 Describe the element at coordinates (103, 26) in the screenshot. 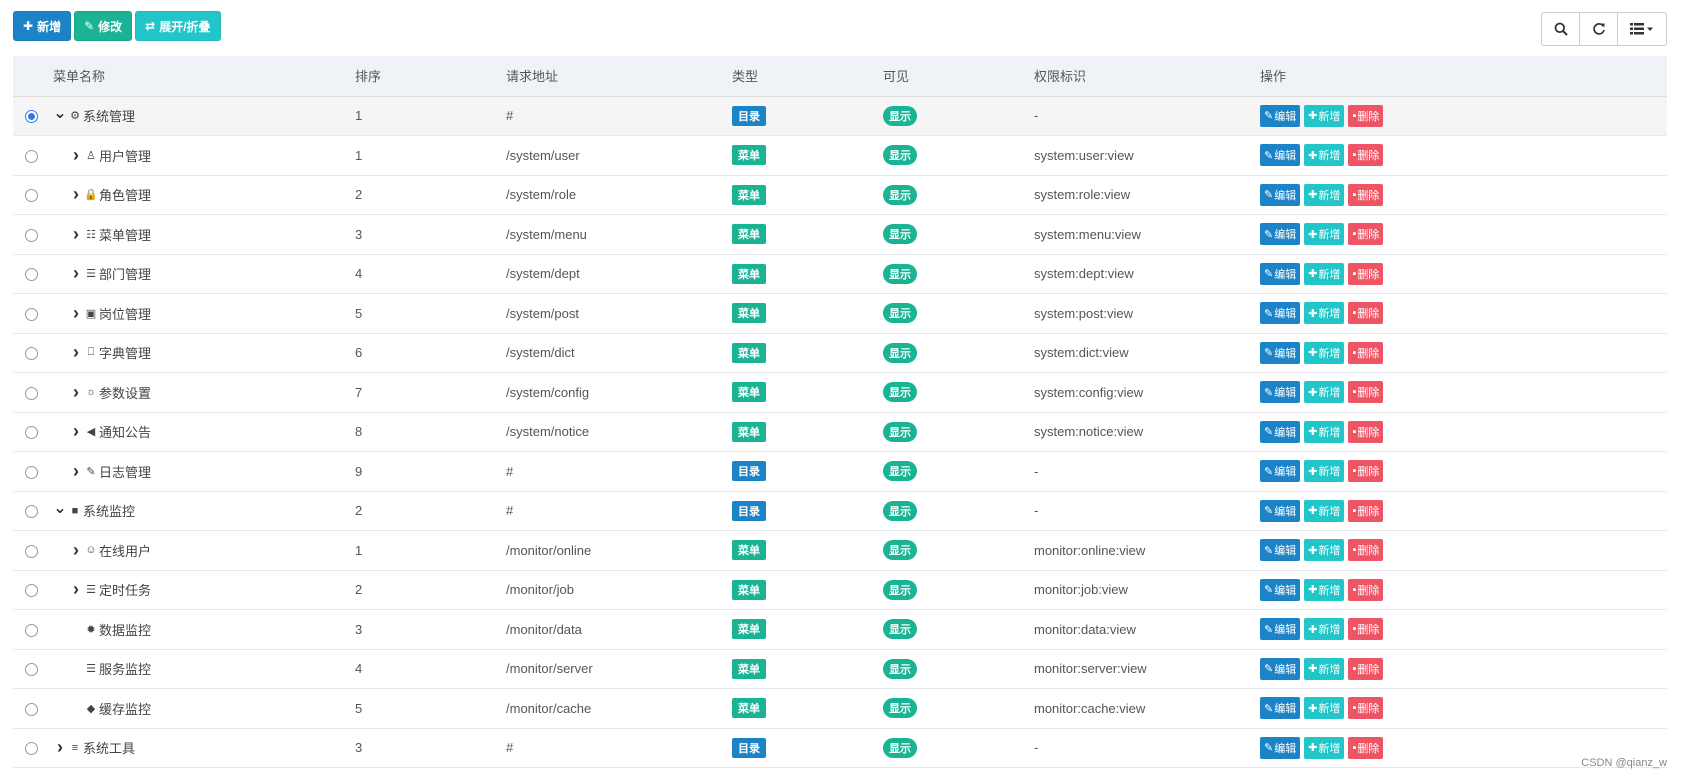

I see `edit-button: ✎ 修改` at that location.